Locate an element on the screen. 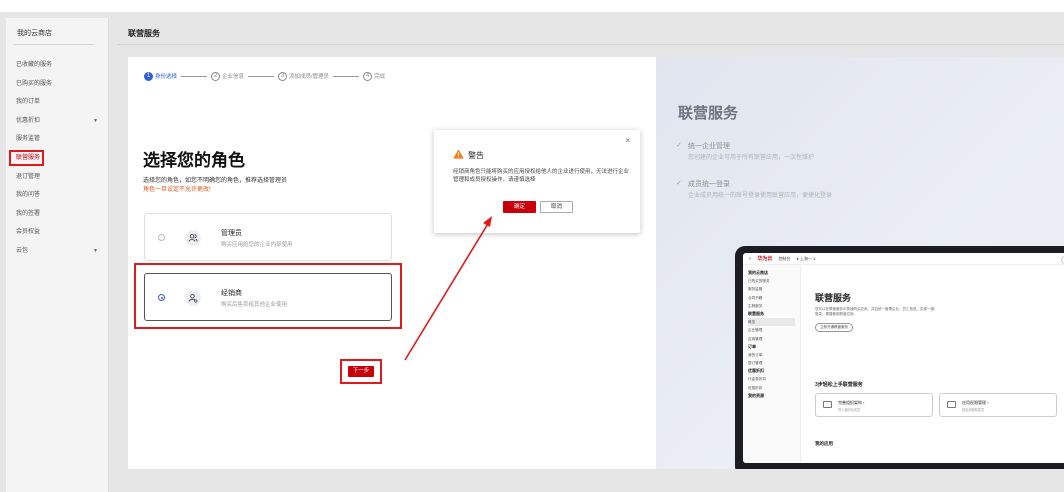 The image size is (1064, 492). role-warning: 角色一旦设定不允许更改! is located at coordinates (177, 190).